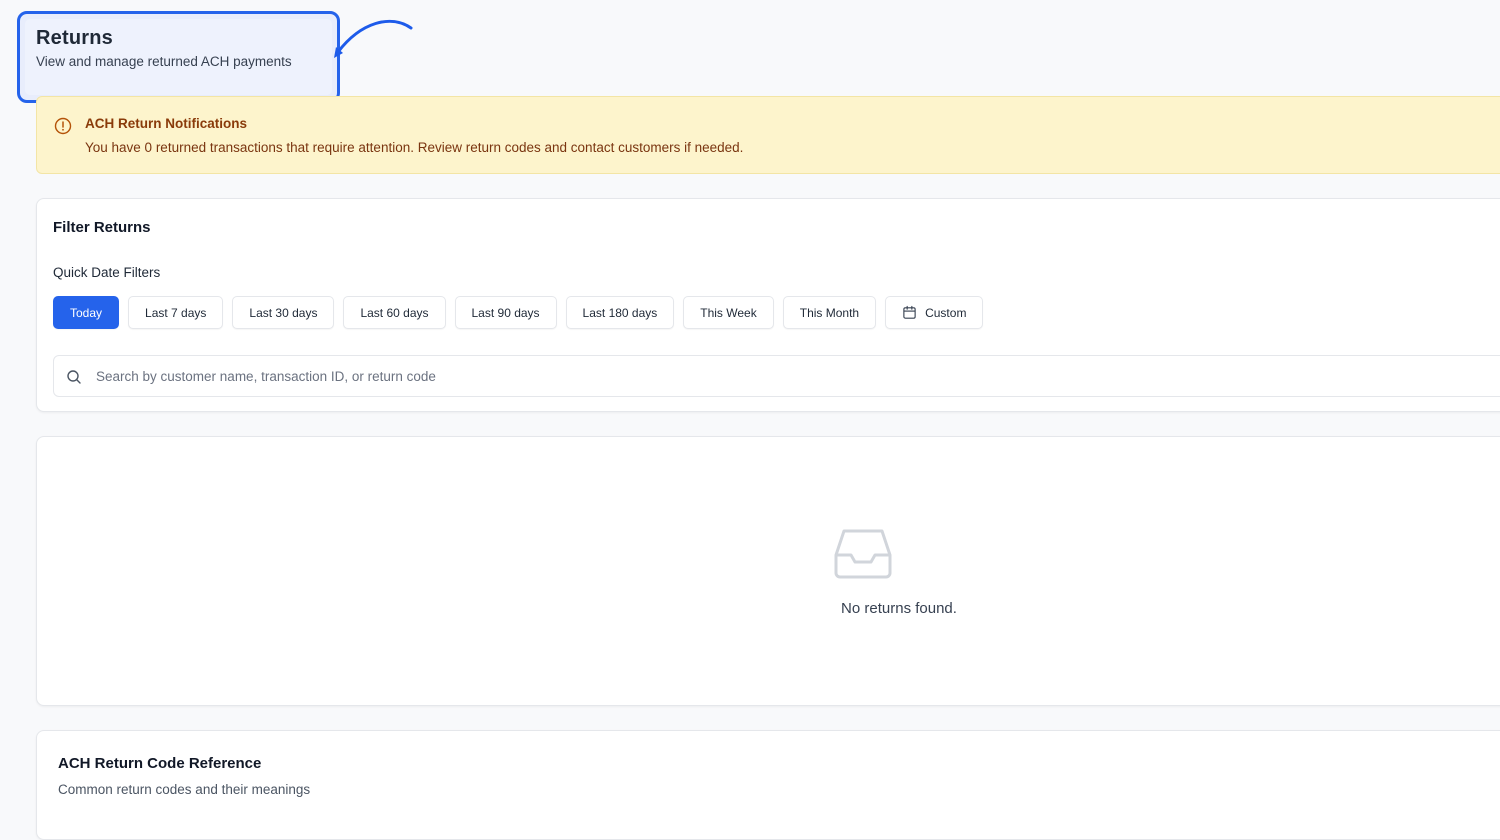 The height and width of the screenshot is (840, 1500). I want to click on empty-state-message: No returns found., so click(899, 608).